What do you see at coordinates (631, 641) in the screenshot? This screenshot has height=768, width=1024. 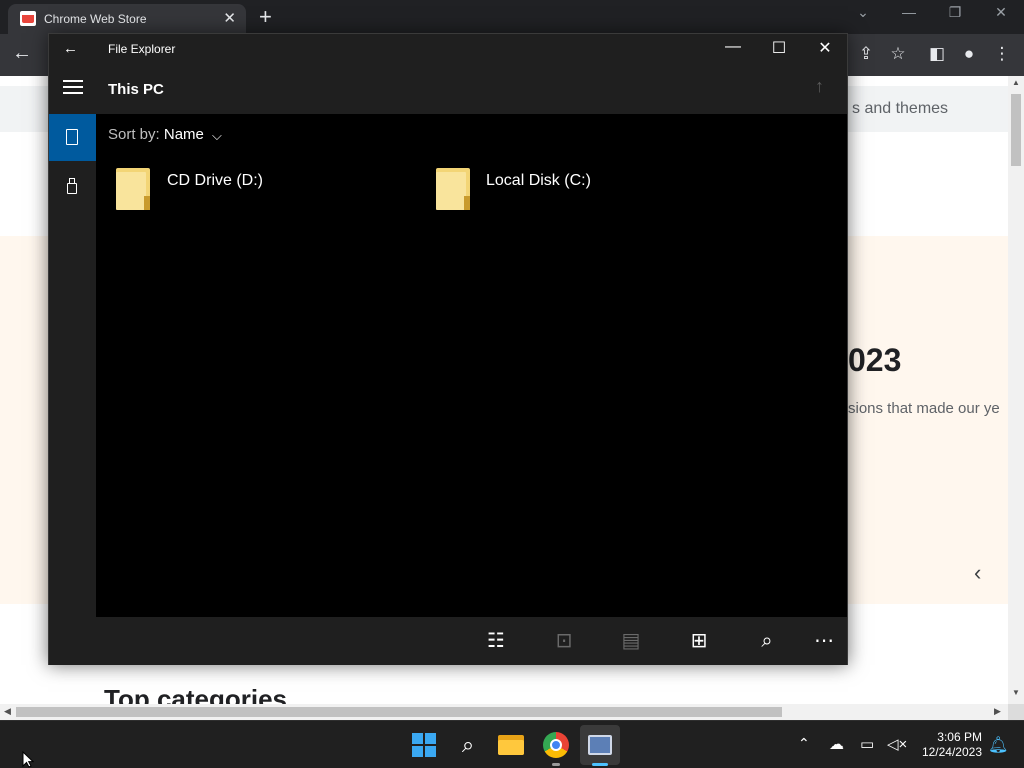 I see `paste-icon: ▤` at bounding box center [631, 641].